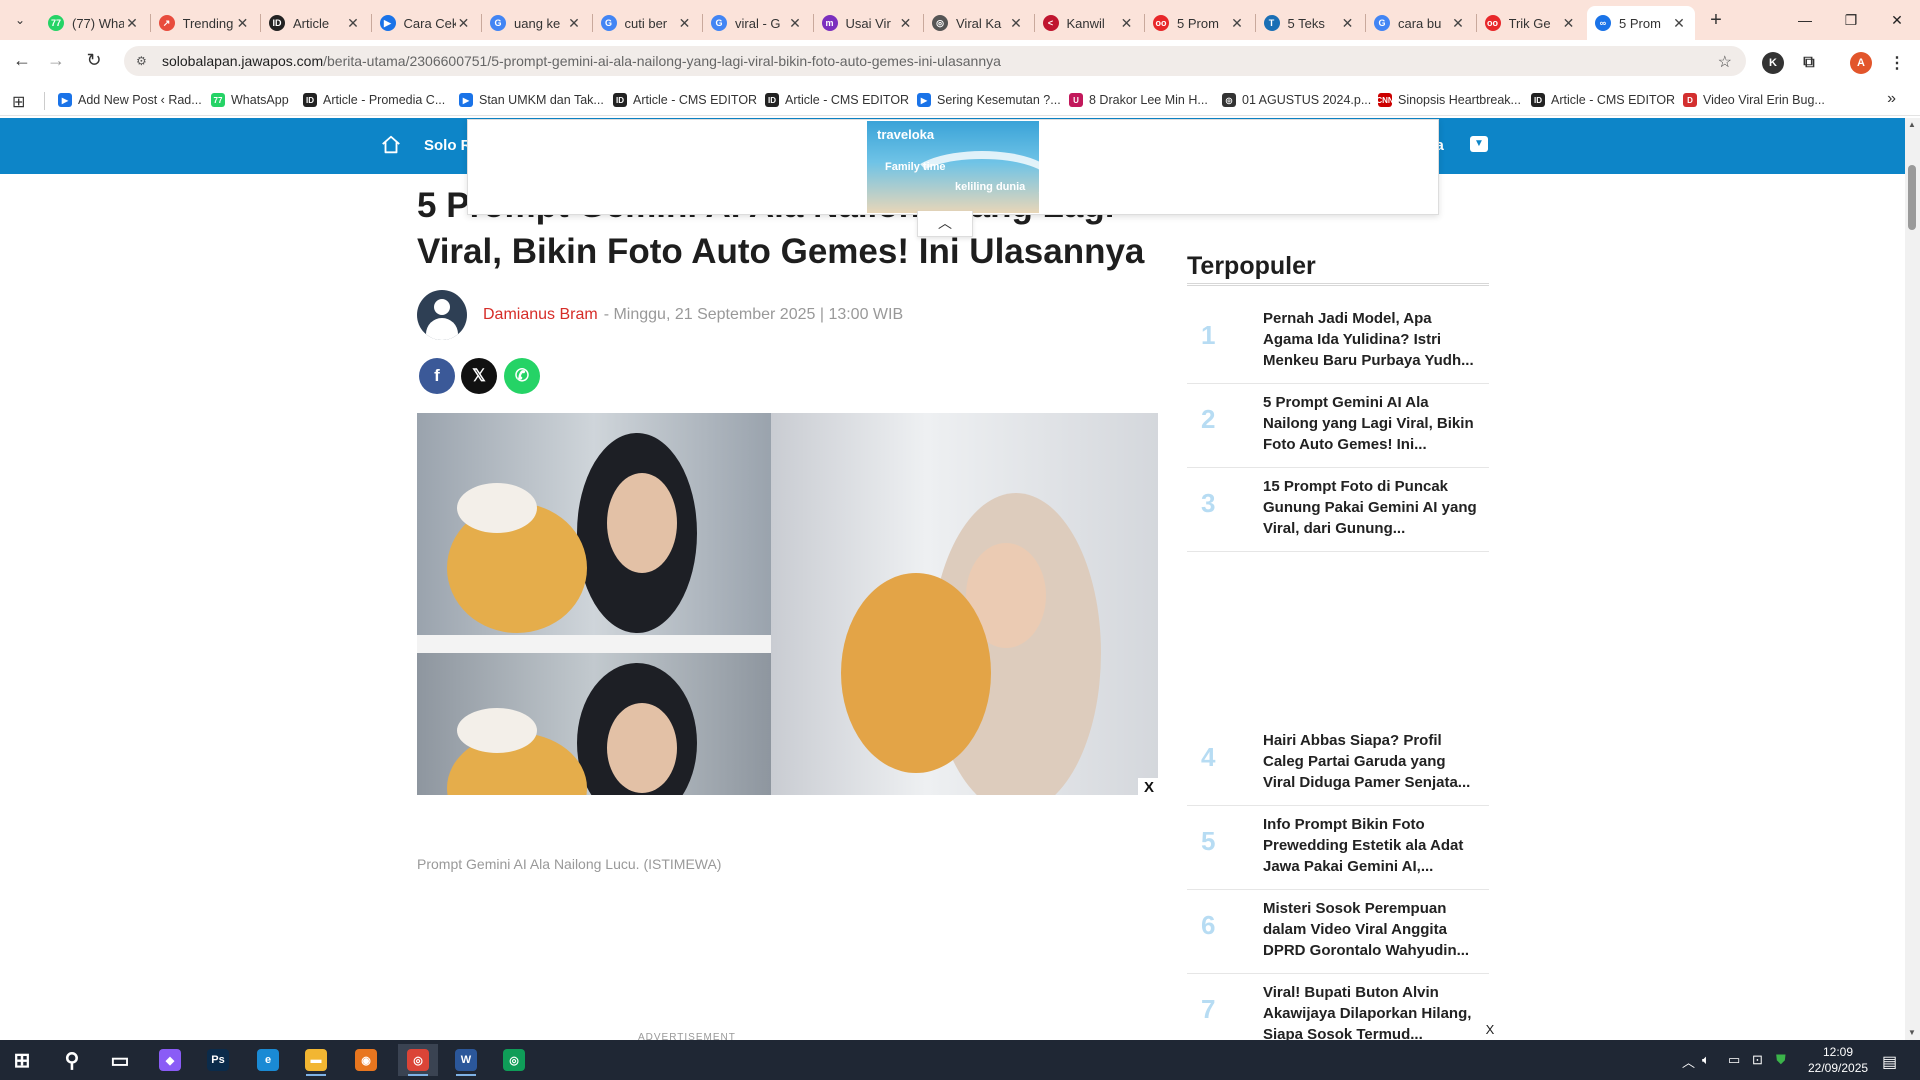  I want to click on browser-tab: ∞ 5 Prom ✕, so click(1641, 23).